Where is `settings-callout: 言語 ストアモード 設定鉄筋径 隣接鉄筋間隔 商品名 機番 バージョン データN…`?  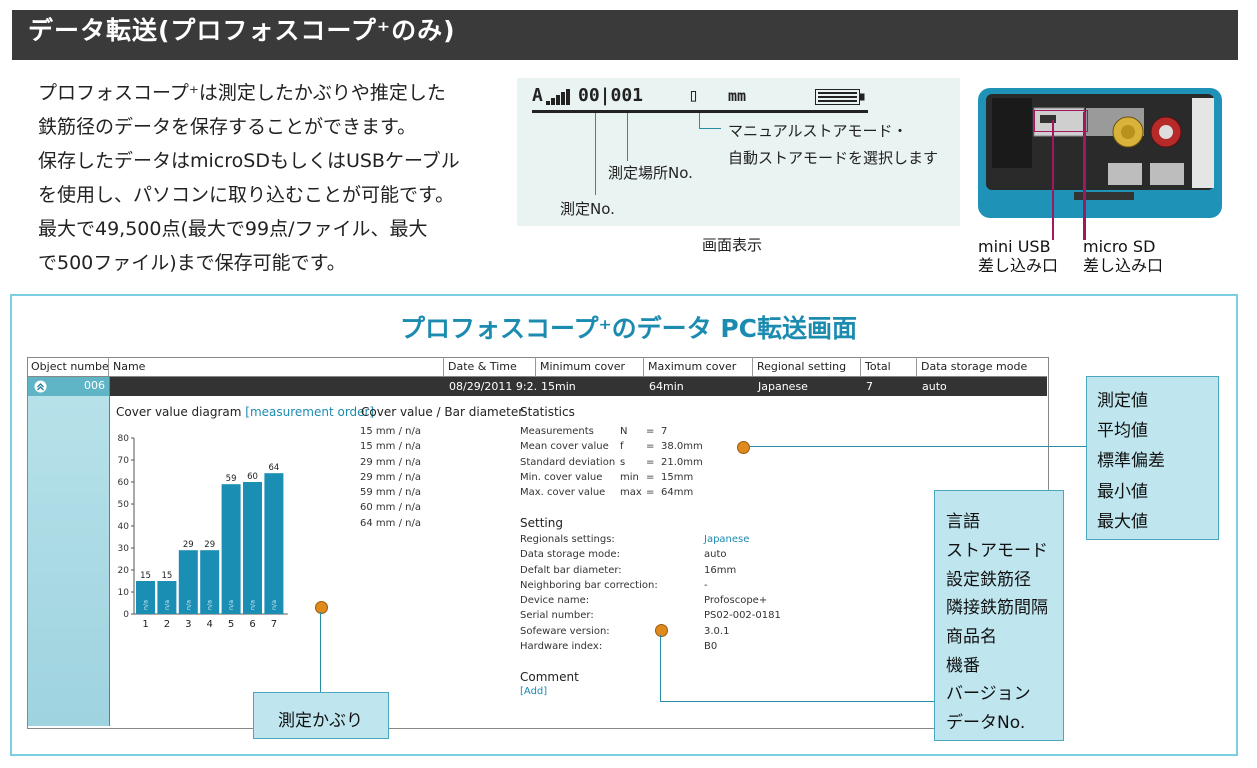
settings-callout: 言語 ストアモード 設定鉄筋径 隣接鉄筋間隔 商品名 機番 バージョン データN… is located at coordinates (999, 615).